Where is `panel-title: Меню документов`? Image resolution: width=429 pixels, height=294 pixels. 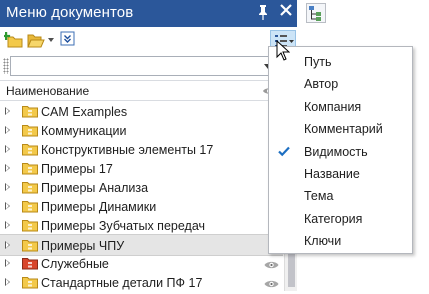
panel-title: Меню документов is located at coordinates (70, 12).